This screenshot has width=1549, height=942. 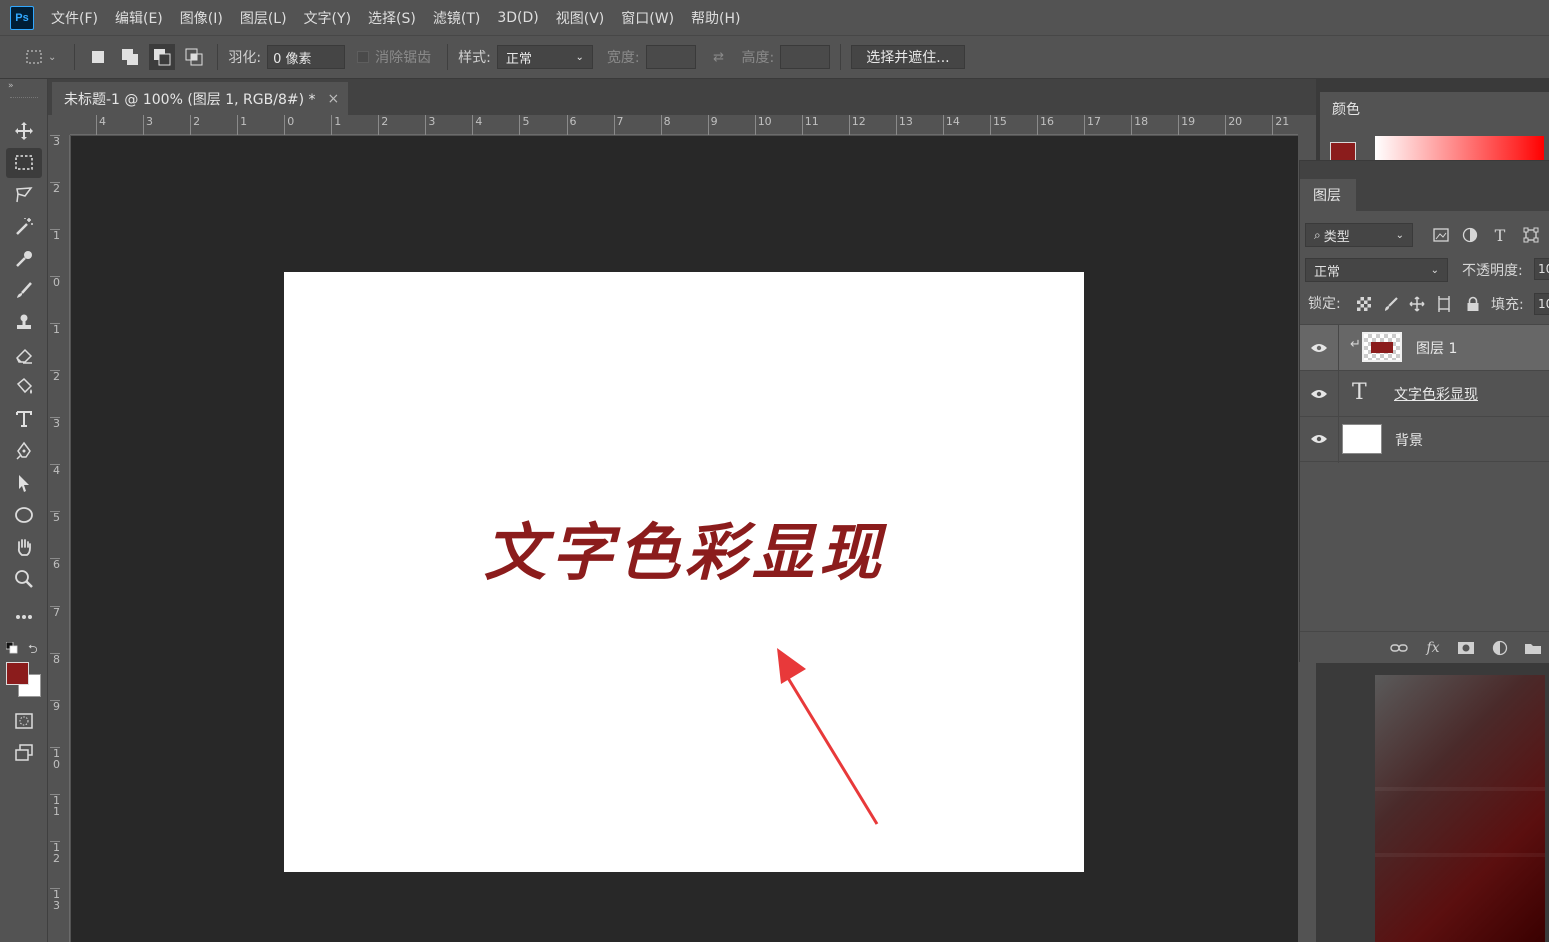 I want to click on ruler-tick-label: 12, so click(x=857, y=125).